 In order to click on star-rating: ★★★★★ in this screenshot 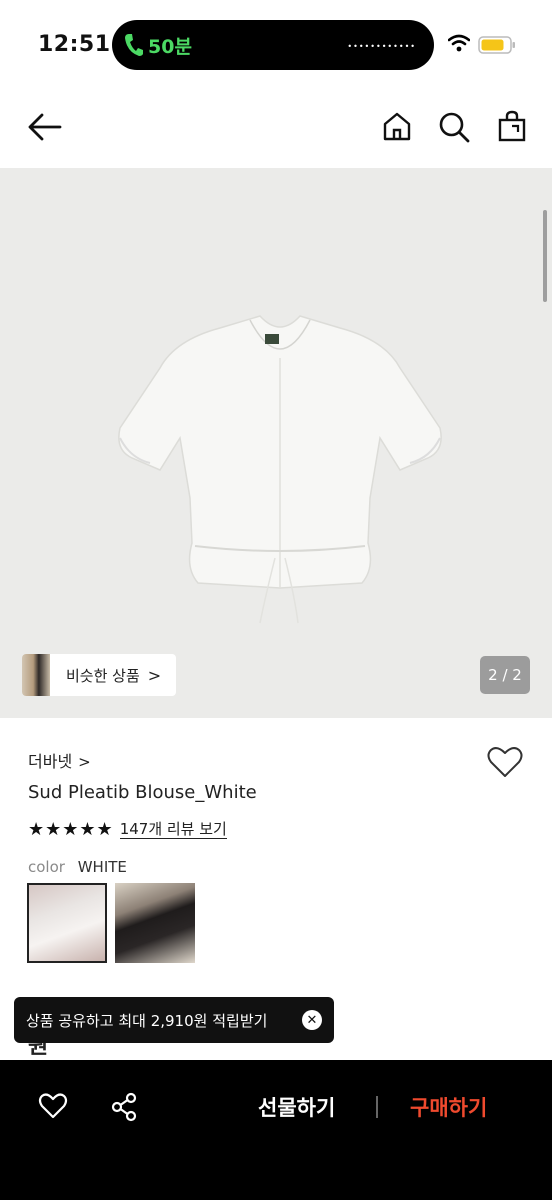, I will do `click(71, 829)`.